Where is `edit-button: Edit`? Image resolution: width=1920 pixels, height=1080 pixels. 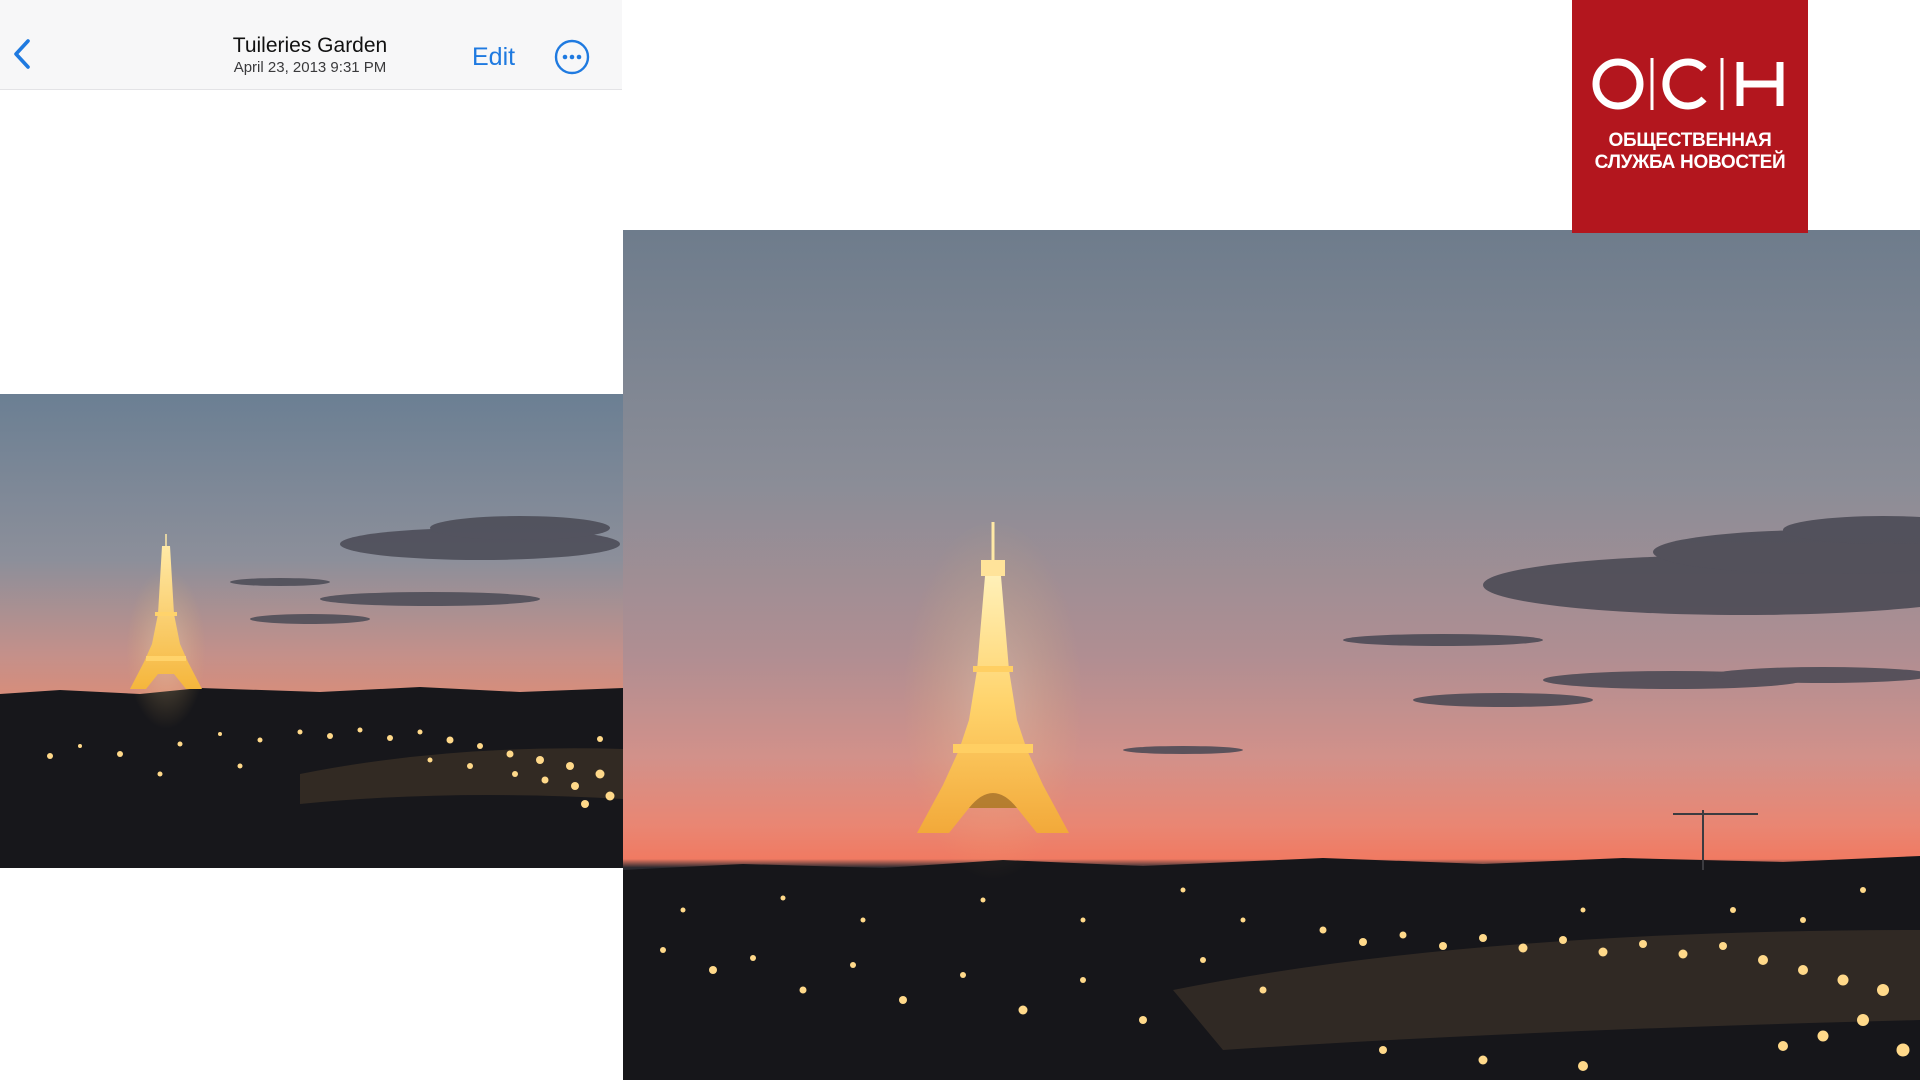 edit-button: Edit is located at coordinates (493, 57).